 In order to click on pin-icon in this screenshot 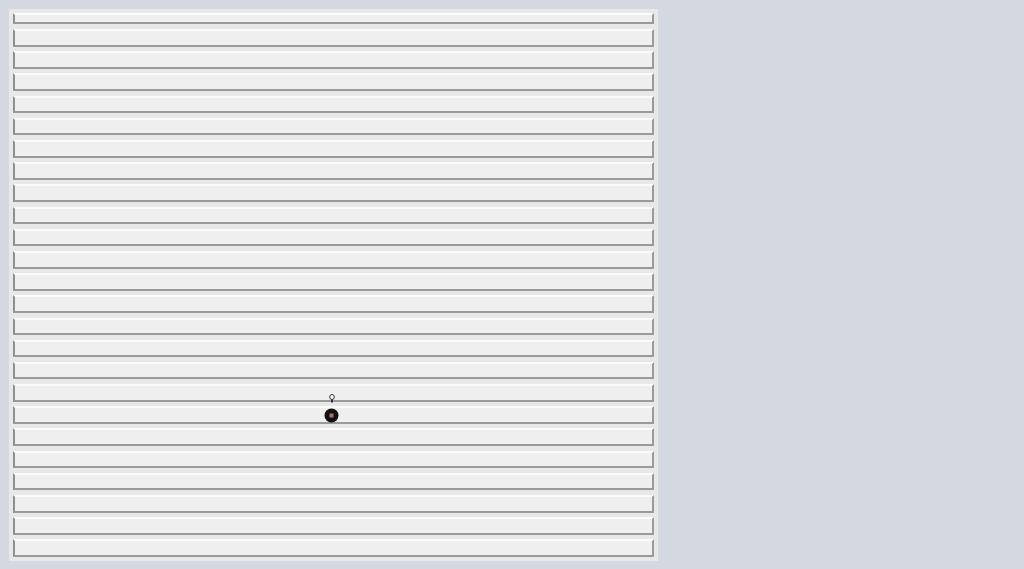, I will do `click(332, 398)`.